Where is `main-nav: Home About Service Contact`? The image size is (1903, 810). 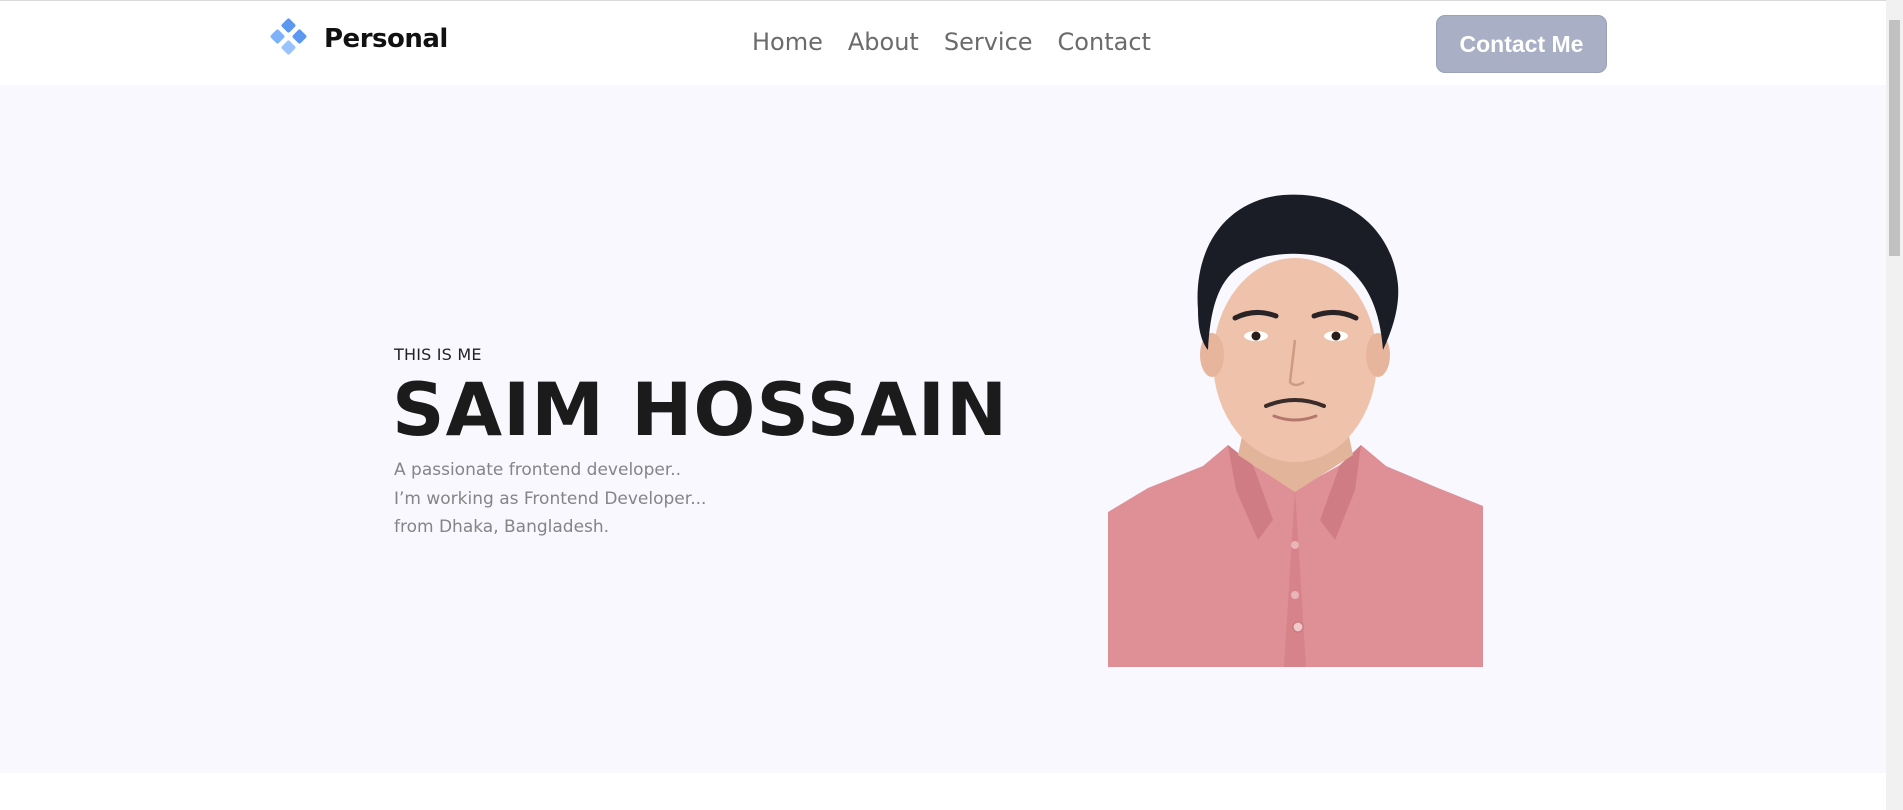
main-nav: Home About Service Contact is located at coordinates (964, 42).